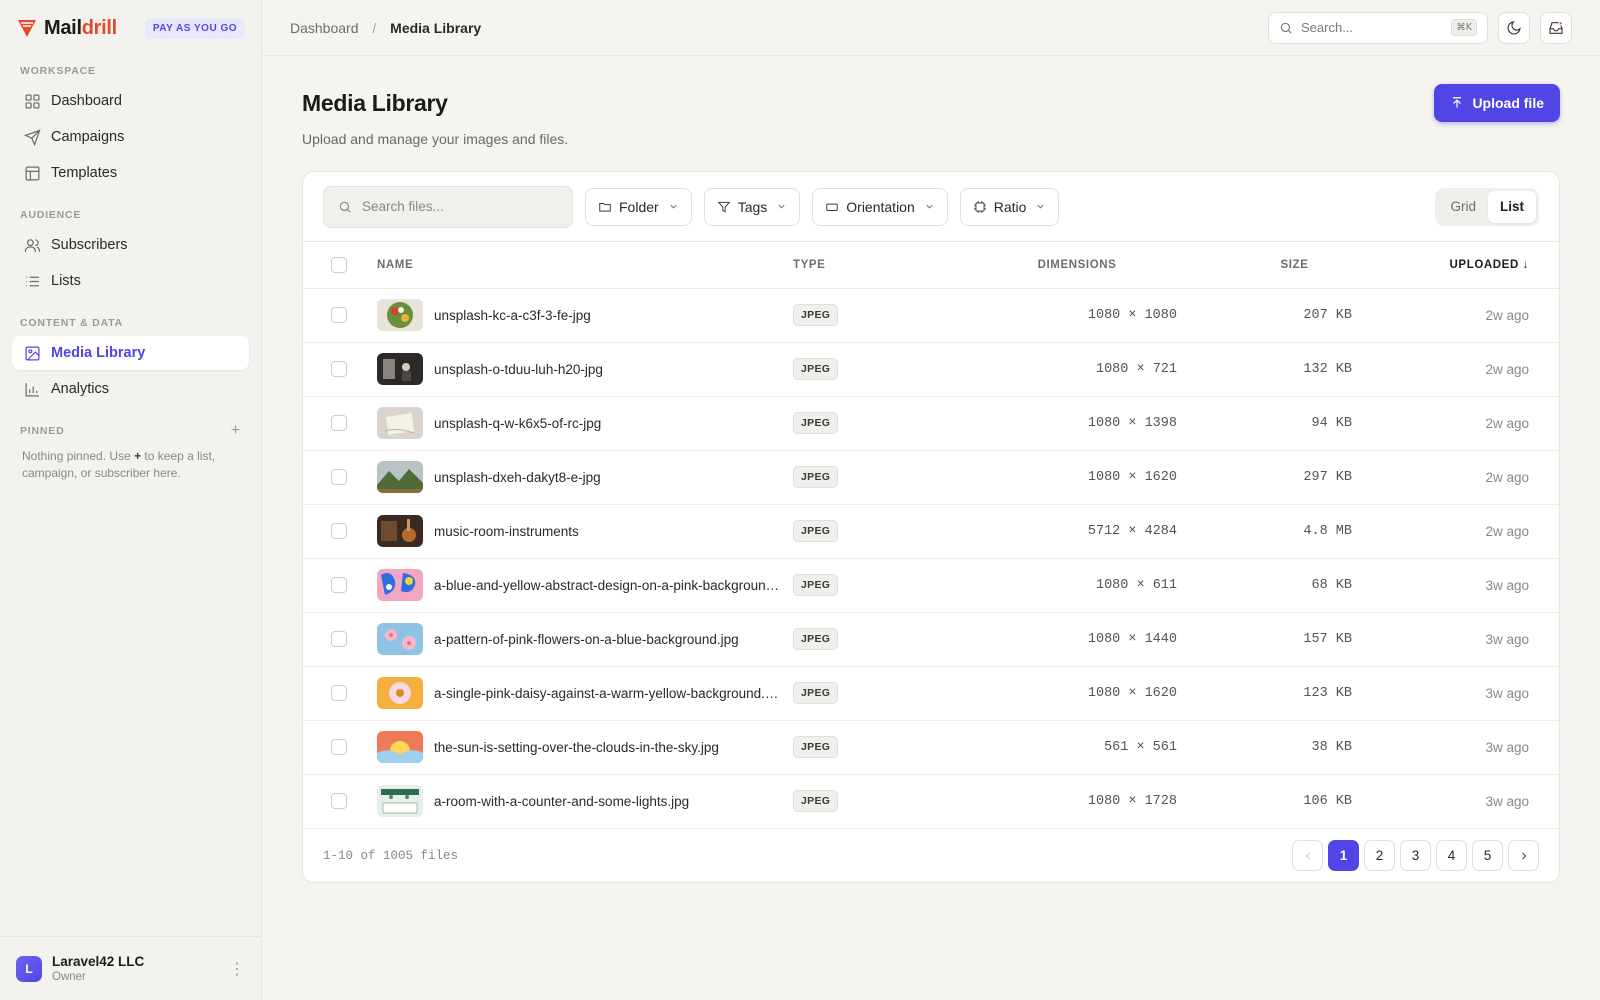 This screenshot has height=1000, width=1600. Describe the element at coordinates (130, 173) in the screenshot. I see `sidebar-item-templates: Templates` at that location.